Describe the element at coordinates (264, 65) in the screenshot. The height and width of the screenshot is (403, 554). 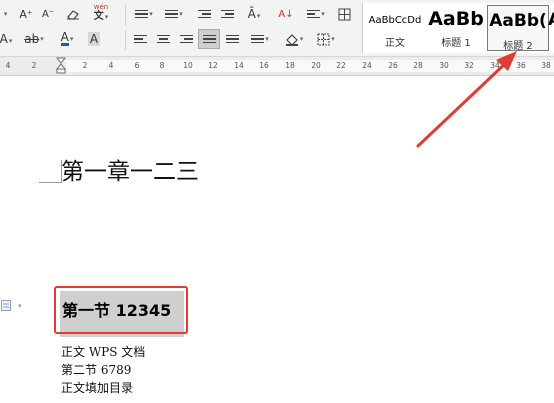
I see `ruler-tick-label: 16` at that location.